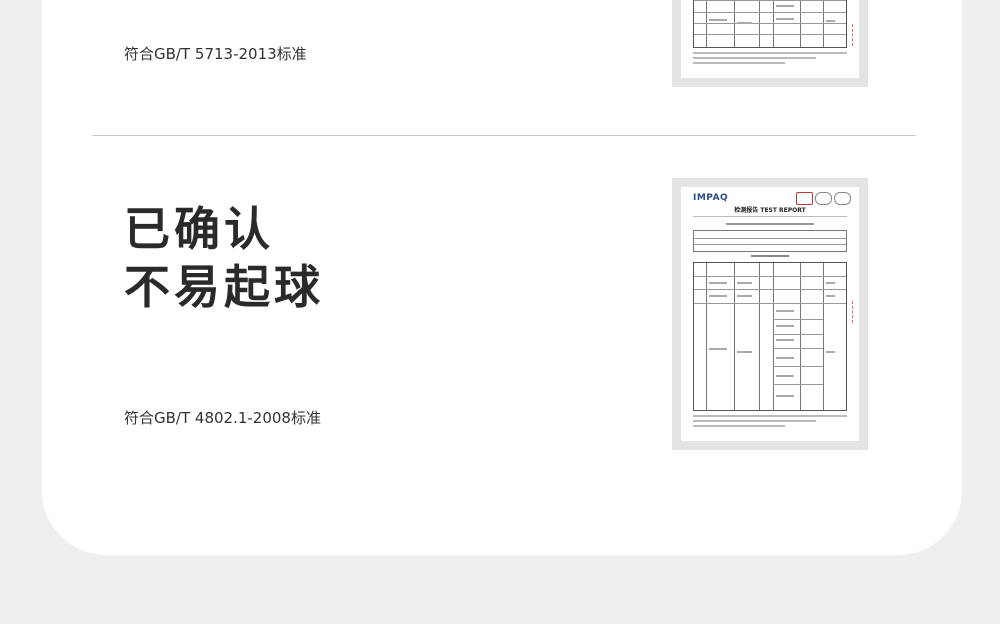 This screenshot has width=1000, height=624. Describe the element at coordinates (770, 224) in the screenshot. I see `sample-description-heading` at that location.